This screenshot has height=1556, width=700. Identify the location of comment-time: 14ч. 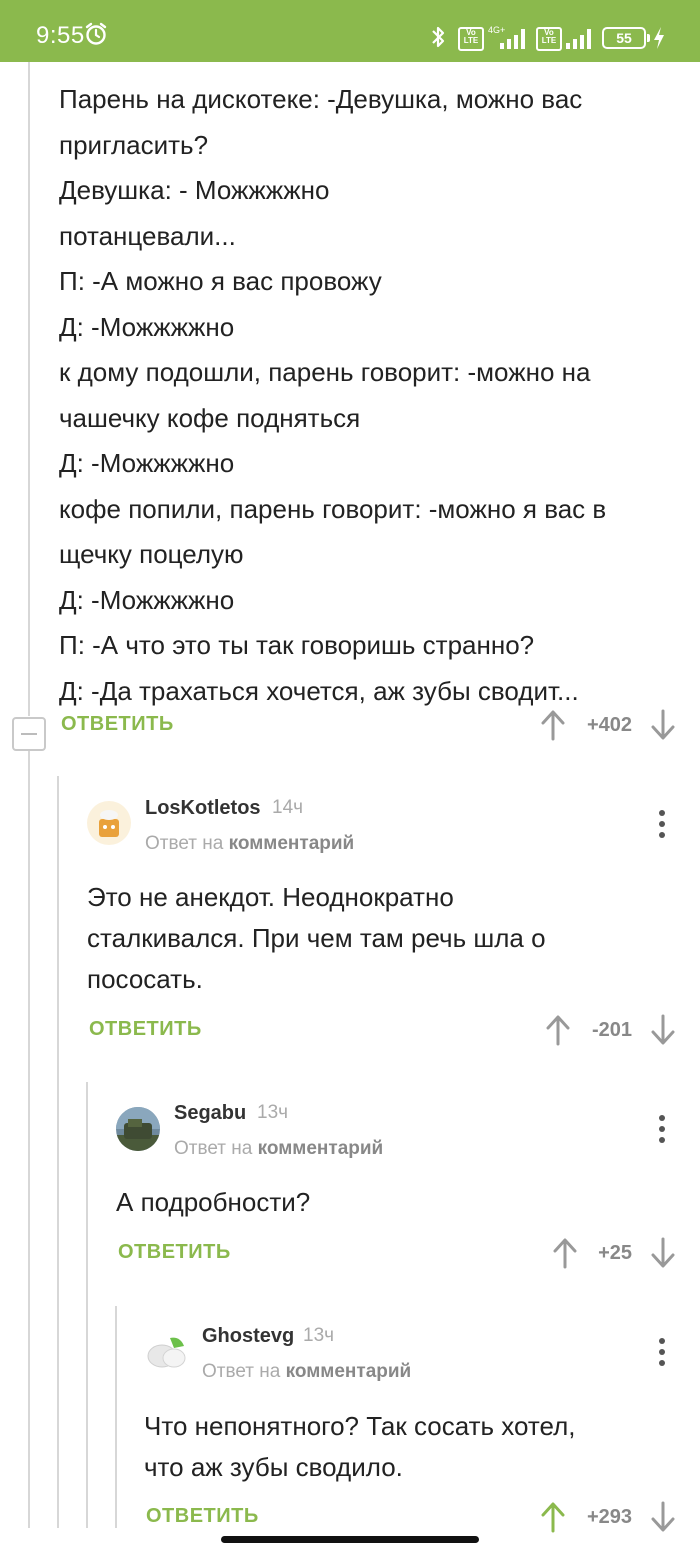
(288, 807).